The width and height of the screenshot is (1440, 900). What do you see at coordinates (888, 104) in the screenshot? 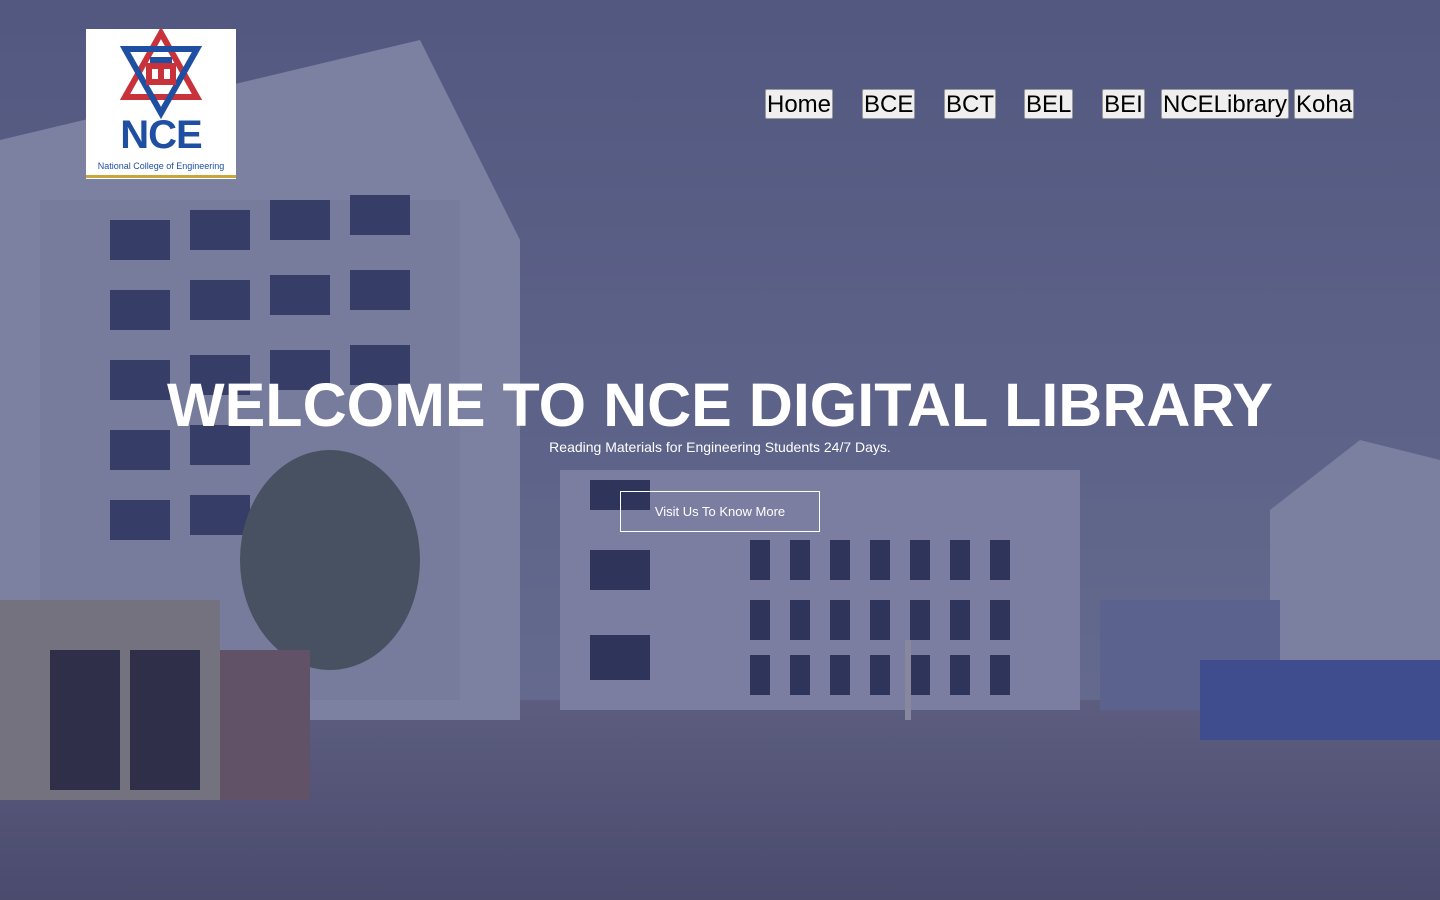
I see `nav-bce-button: BCE` at bounding box center [888, 104].